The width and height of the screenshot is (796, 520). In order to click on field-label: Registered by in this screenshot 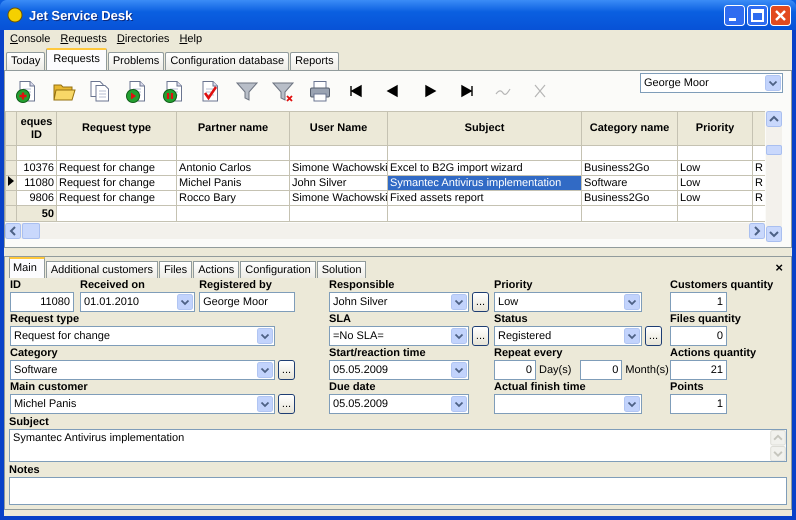, I will do `click(236, 285)`.